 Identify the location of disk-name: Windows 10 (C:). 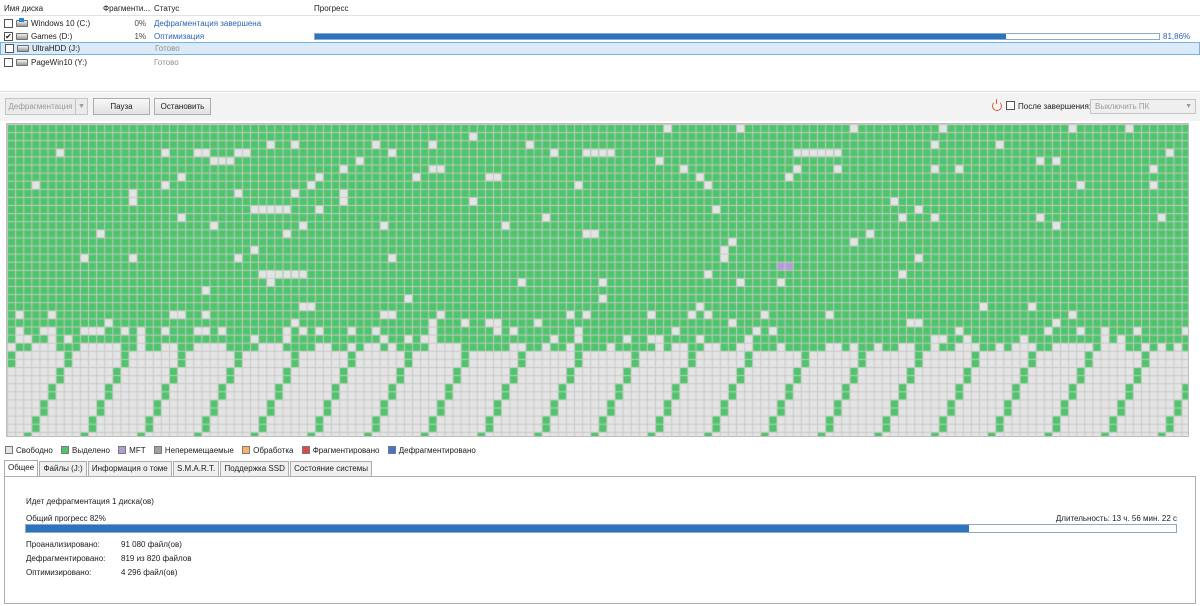
(61, 23).